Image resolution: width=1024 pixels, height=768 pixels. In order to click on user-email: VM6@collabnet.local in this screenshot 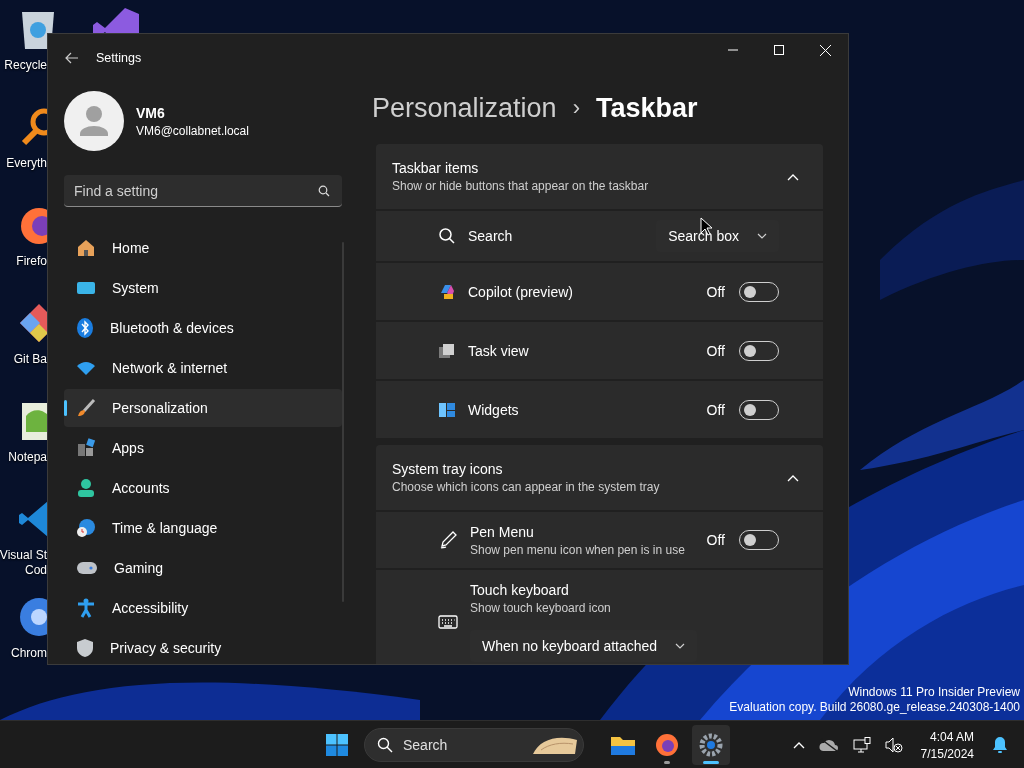, I will do `click(192, 130)`.